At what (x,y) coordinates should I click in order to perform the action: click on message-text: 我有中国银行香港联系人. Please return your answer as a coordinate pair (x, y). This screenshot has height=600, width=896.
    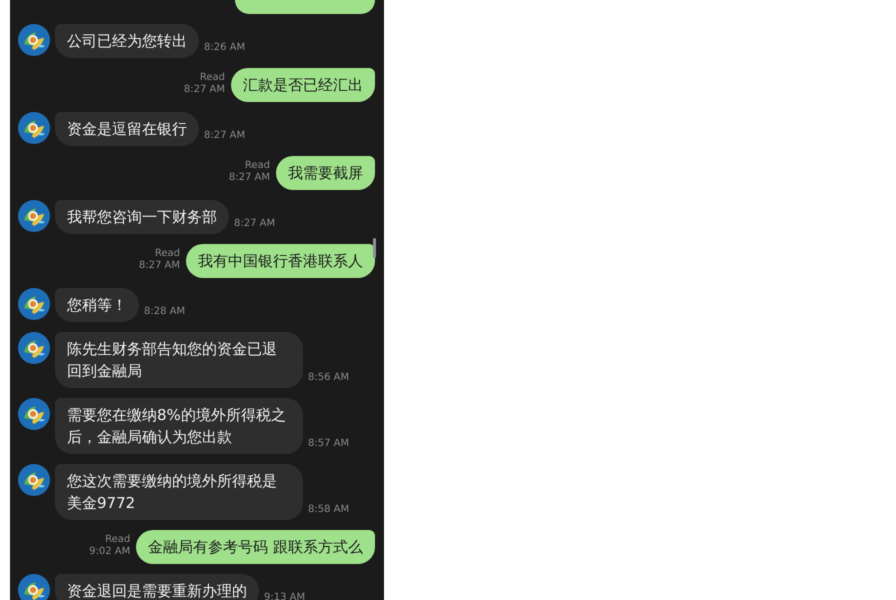
    Looking at the image, I should click on (280, 261).